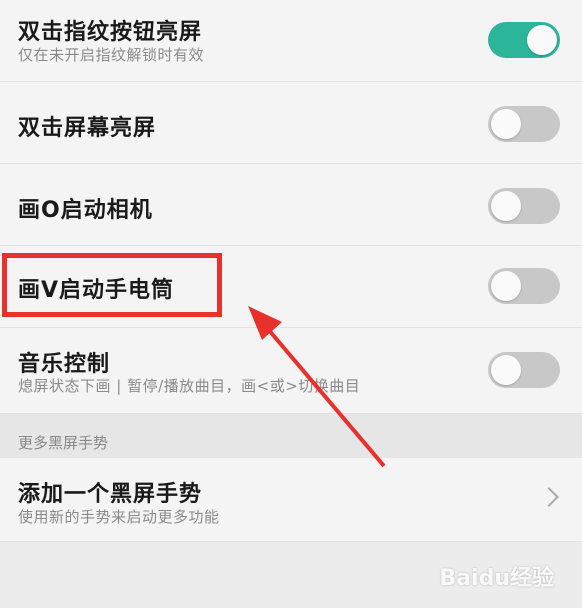  What do you see at coordinates (323, 394) in the screenshot?
I see `arrow-line` at bounding box center [323, 394].